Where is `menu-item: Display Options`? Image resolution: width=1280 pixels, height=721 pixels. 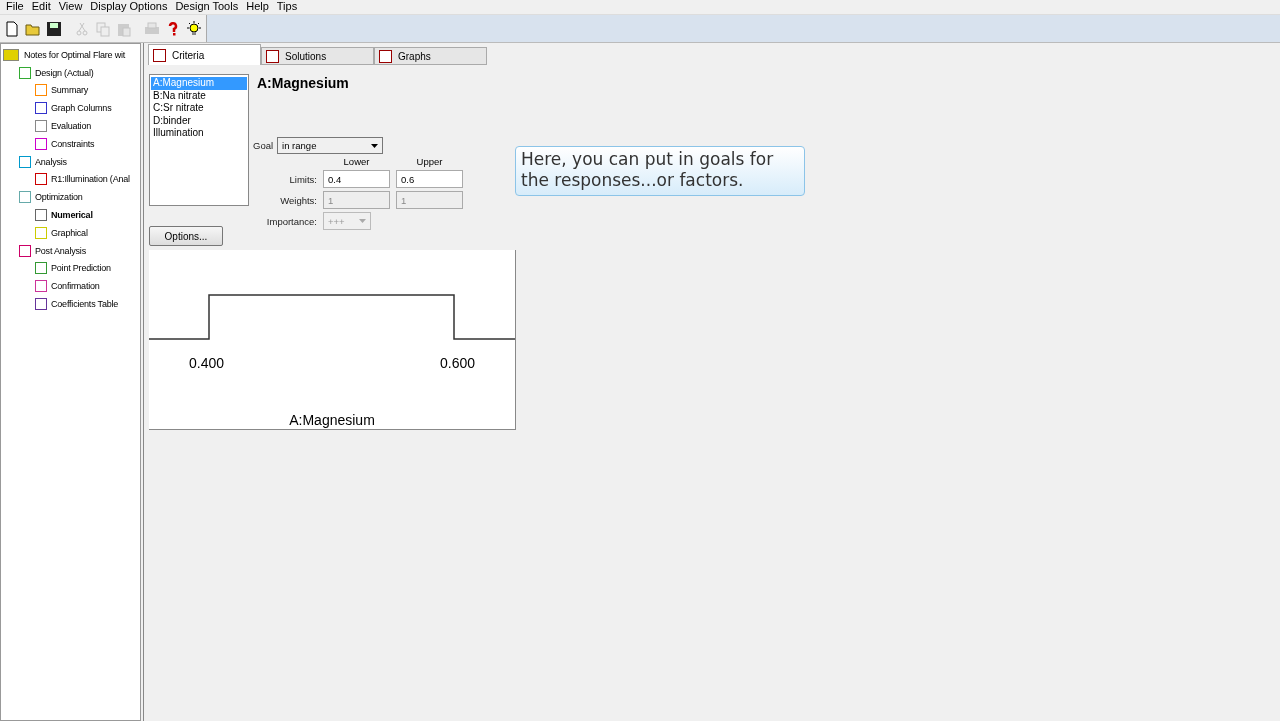 menu-item: Display Options is located at coordinates (129, 7).